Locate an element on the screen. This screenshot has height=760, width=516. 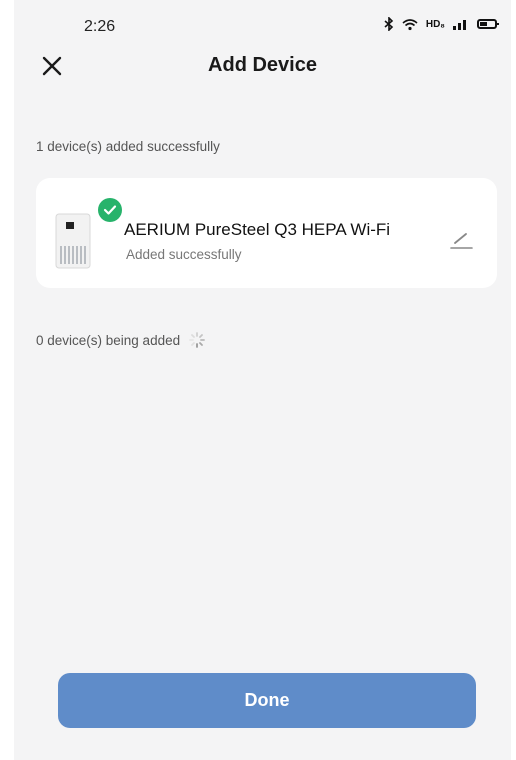
check-icon is located at coordinates (110, 210).